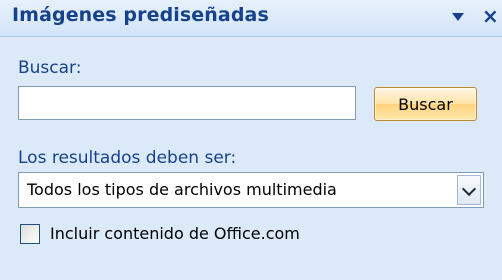 The height and width of the screenshot is (280, 502). I want to click on pane-title: Imágenes prediseñadas, so click(140, 15).